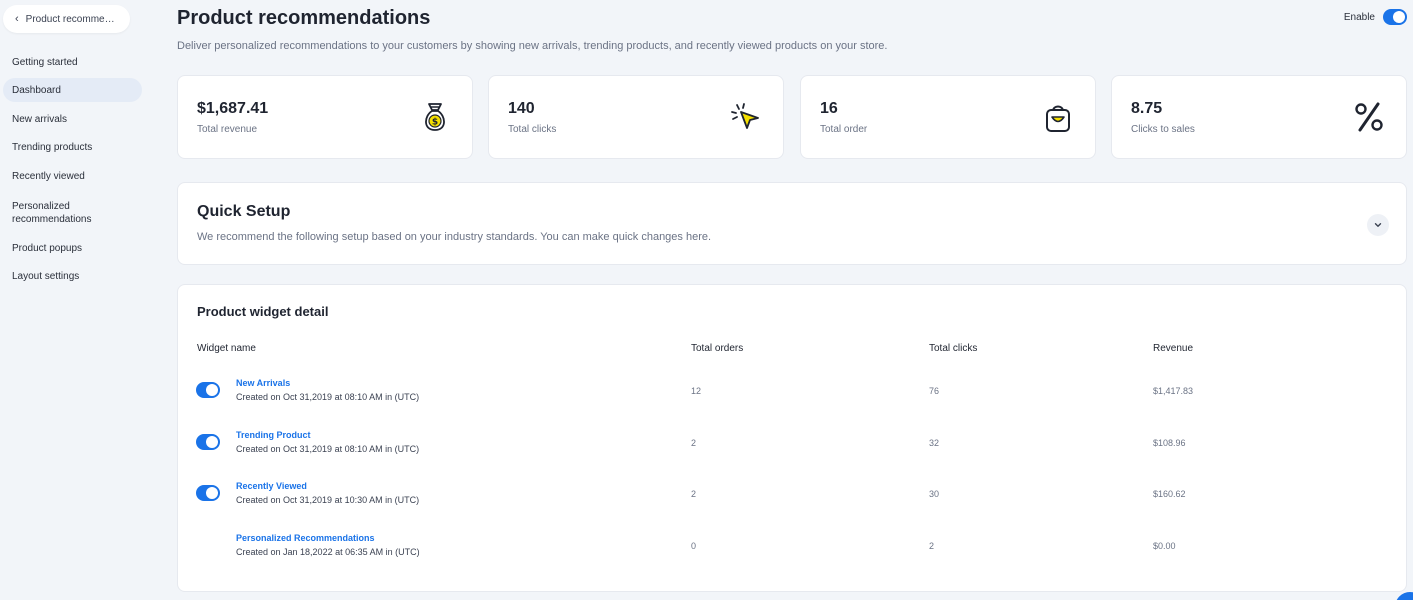 Image resolution: width=1413 pixels, height=600 pixels. I want to click on column-header-total-clicks: Total clicks, so click(953, 348).